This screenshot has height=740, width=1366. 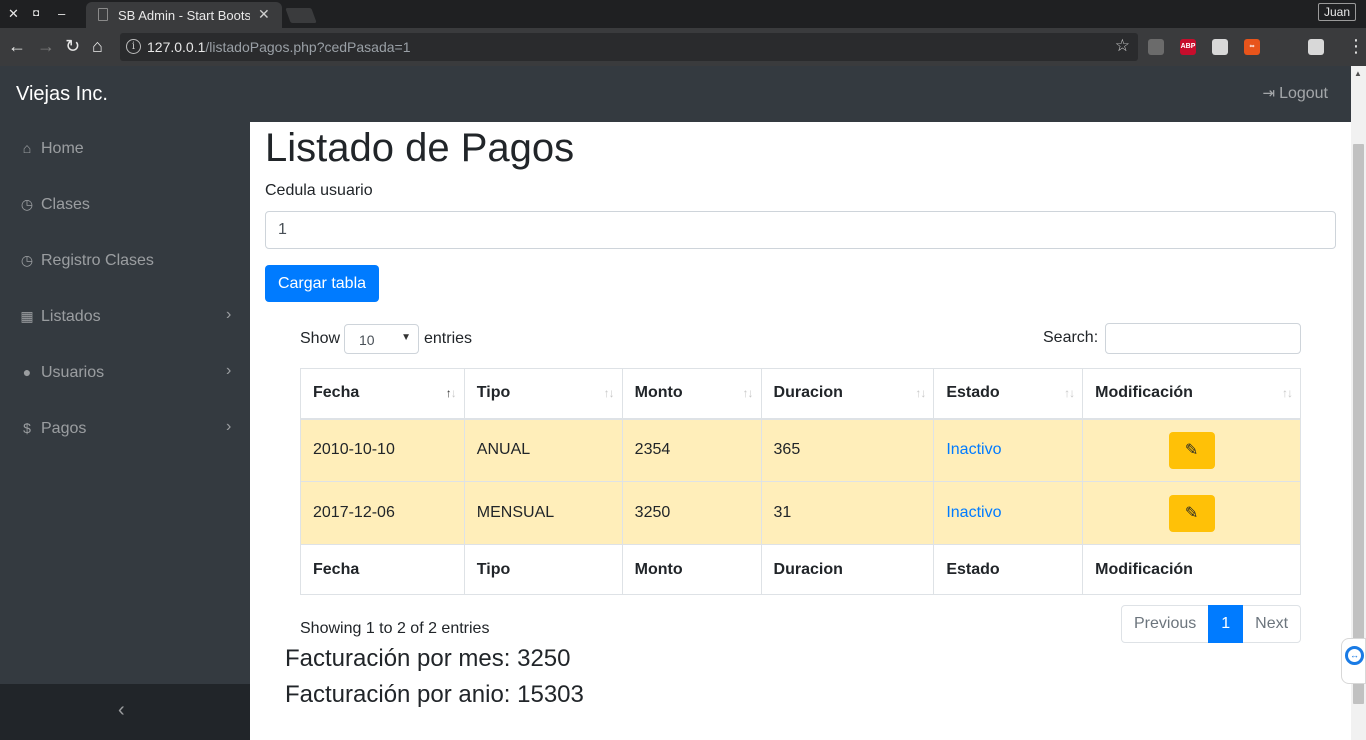 I want to click on sidebar-item-label: Listados, so click(x=71, y=316).